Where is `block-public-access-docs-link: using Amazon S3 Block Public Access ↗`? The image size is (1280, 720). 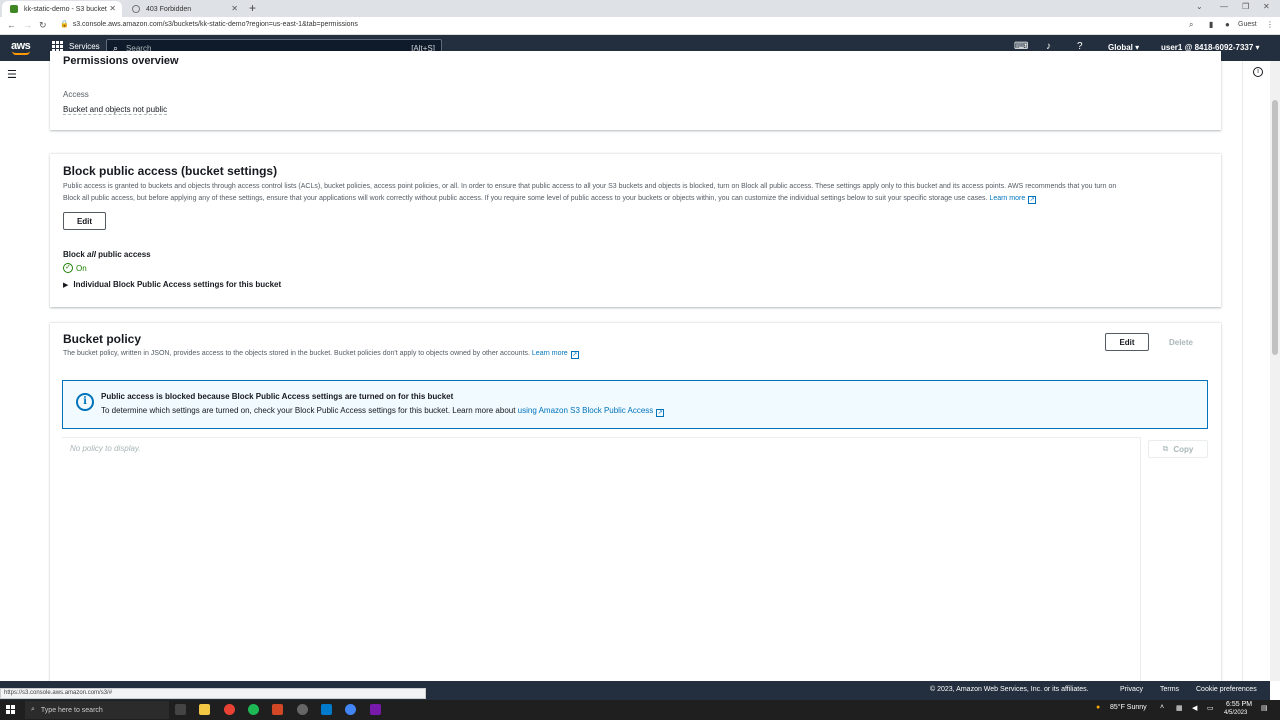
block-public-access-docs-link: using Amazon S3 Block Public Access ↗ is located at coordinates (591, 411).